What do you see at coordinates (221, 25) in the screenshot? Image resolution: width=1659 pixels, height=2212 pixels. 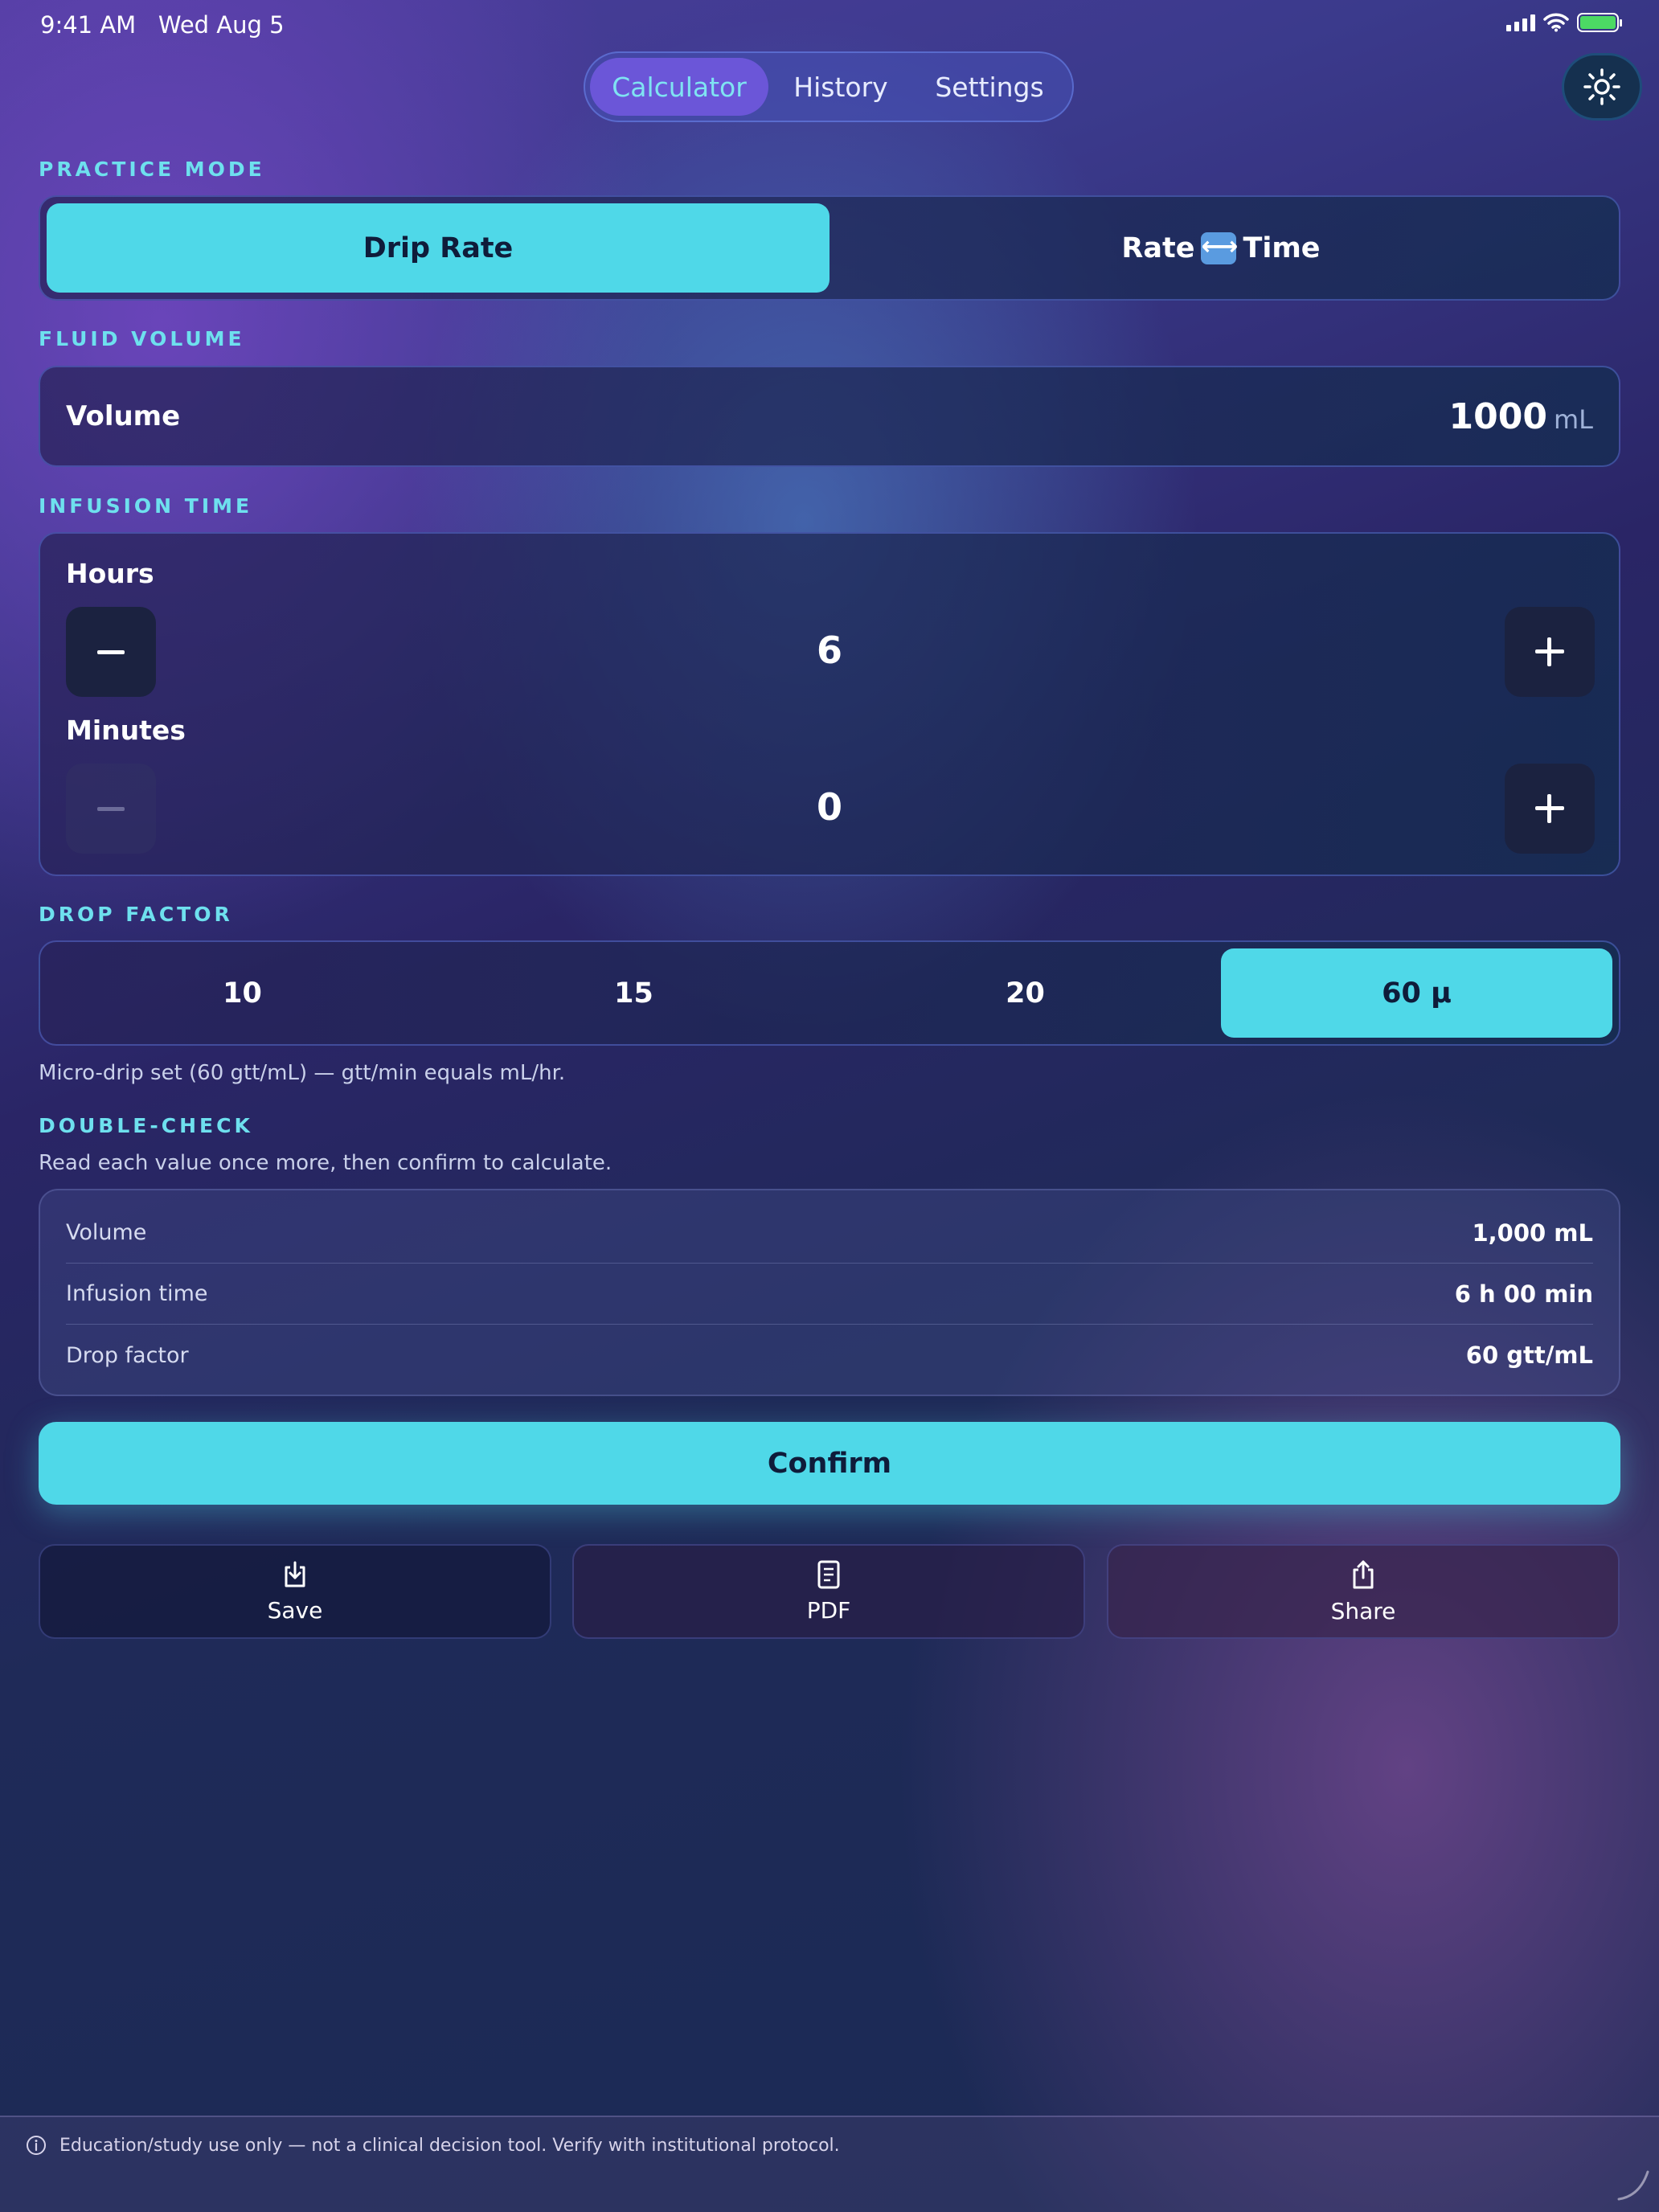 I see `status-date: Wed Aug 5` at bounding box center [221, 25].